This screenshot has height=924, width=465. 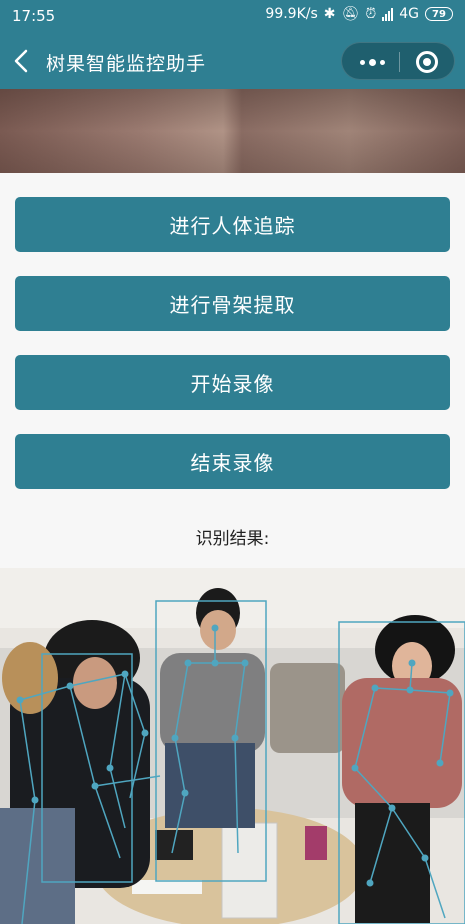 What do you see at coordinates (350, 14) in the screenshot?
I see `mute-icon: 🔕︎` at bounding box center [350, 14].